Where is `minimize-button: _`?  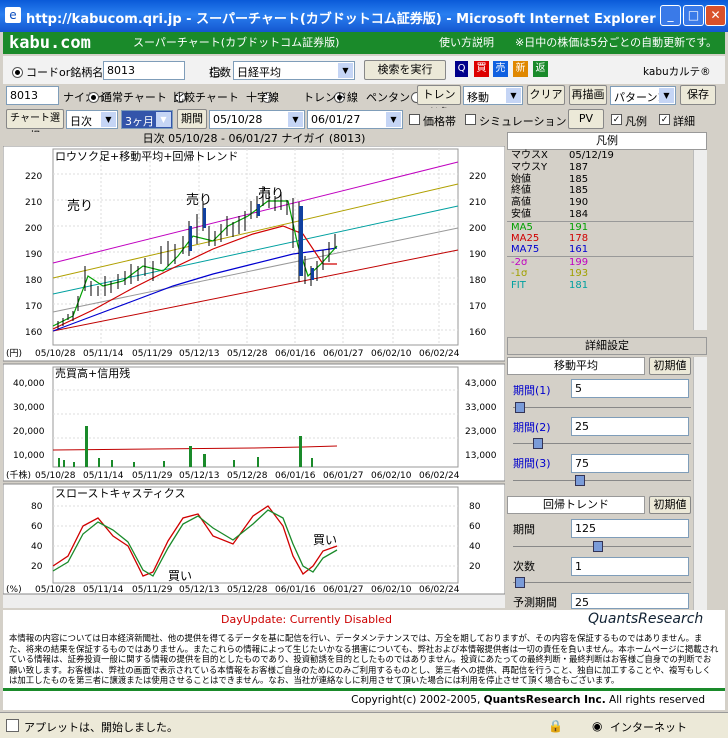
minimize-button: _ is located at coordinates (670, 15).